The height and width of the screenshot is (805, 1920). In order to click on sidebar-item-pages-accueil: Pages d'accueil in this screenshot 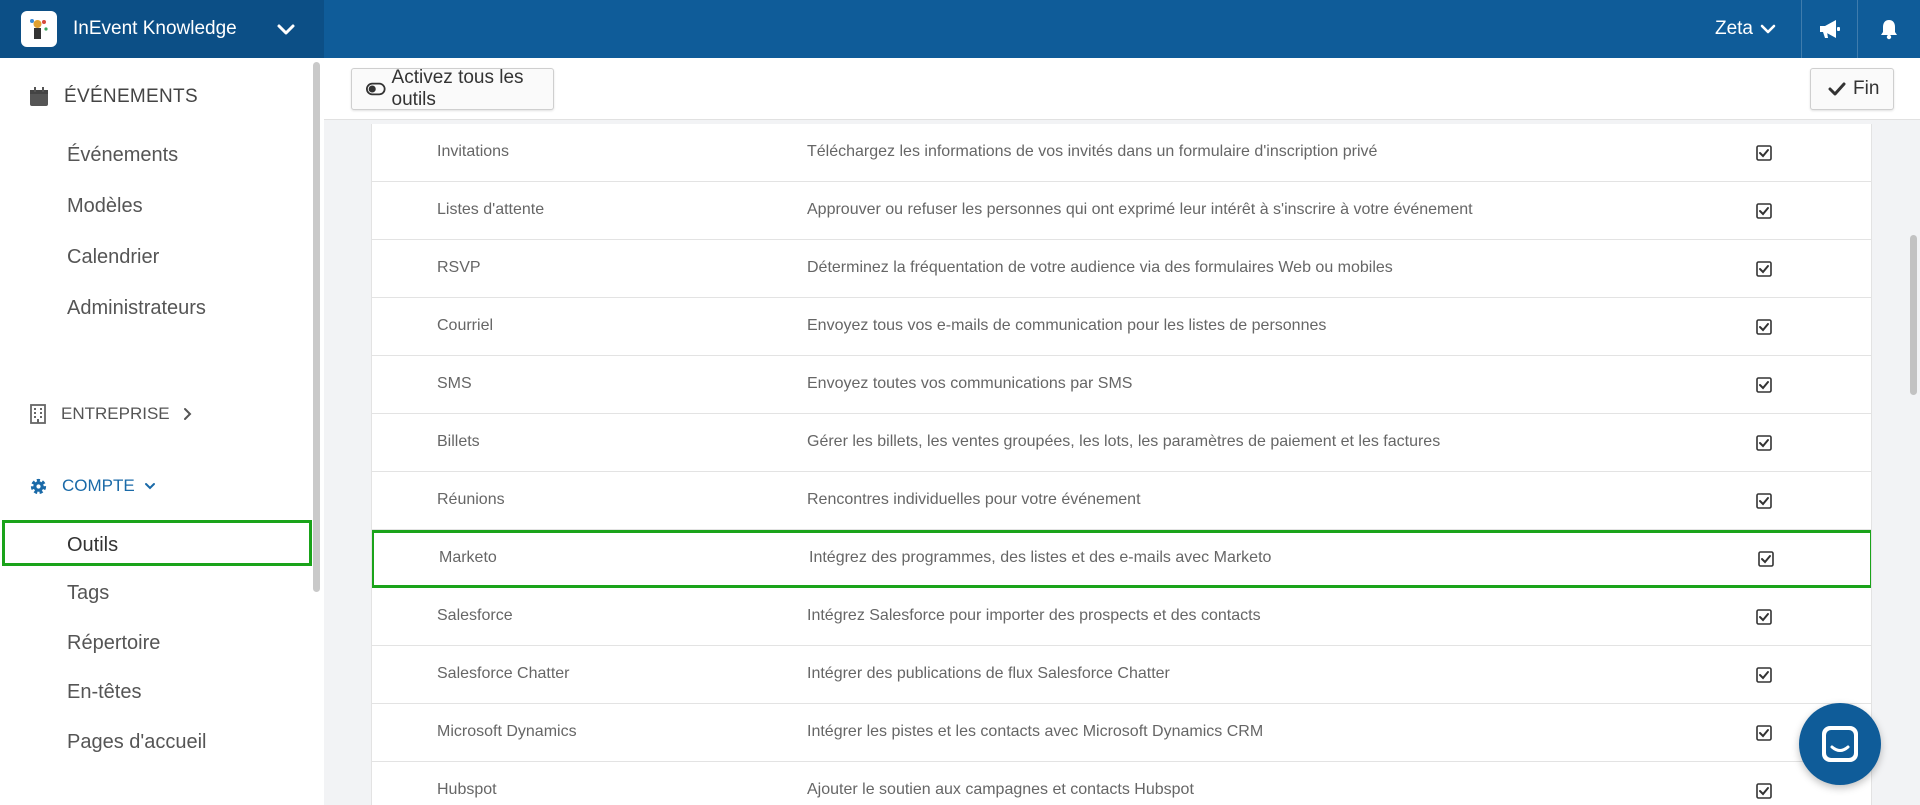, I will do `click(136, 742)`.